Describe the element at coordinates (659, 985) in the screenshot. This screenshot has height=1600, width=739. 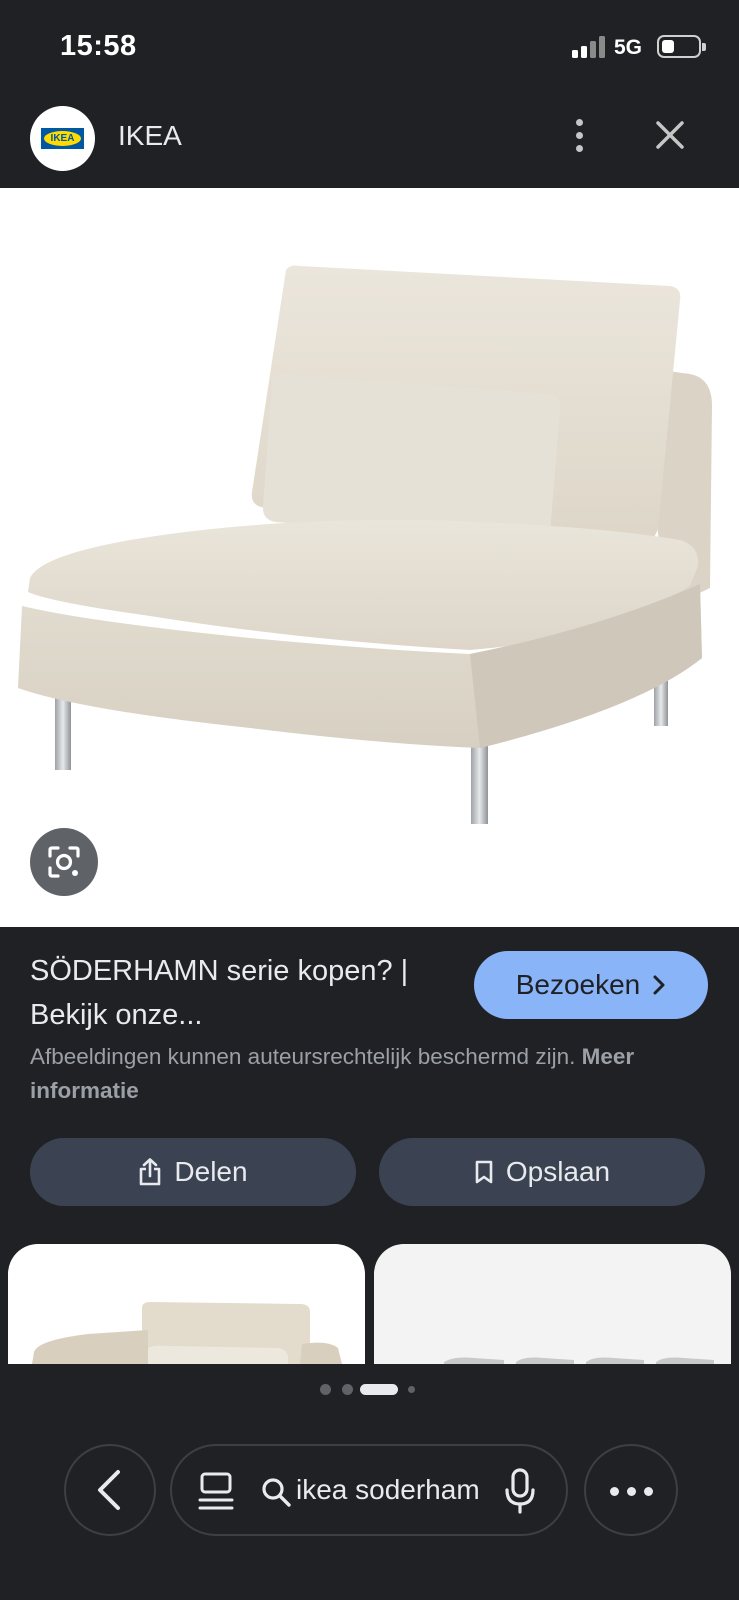
I see `chevron-right-icon` at that location.